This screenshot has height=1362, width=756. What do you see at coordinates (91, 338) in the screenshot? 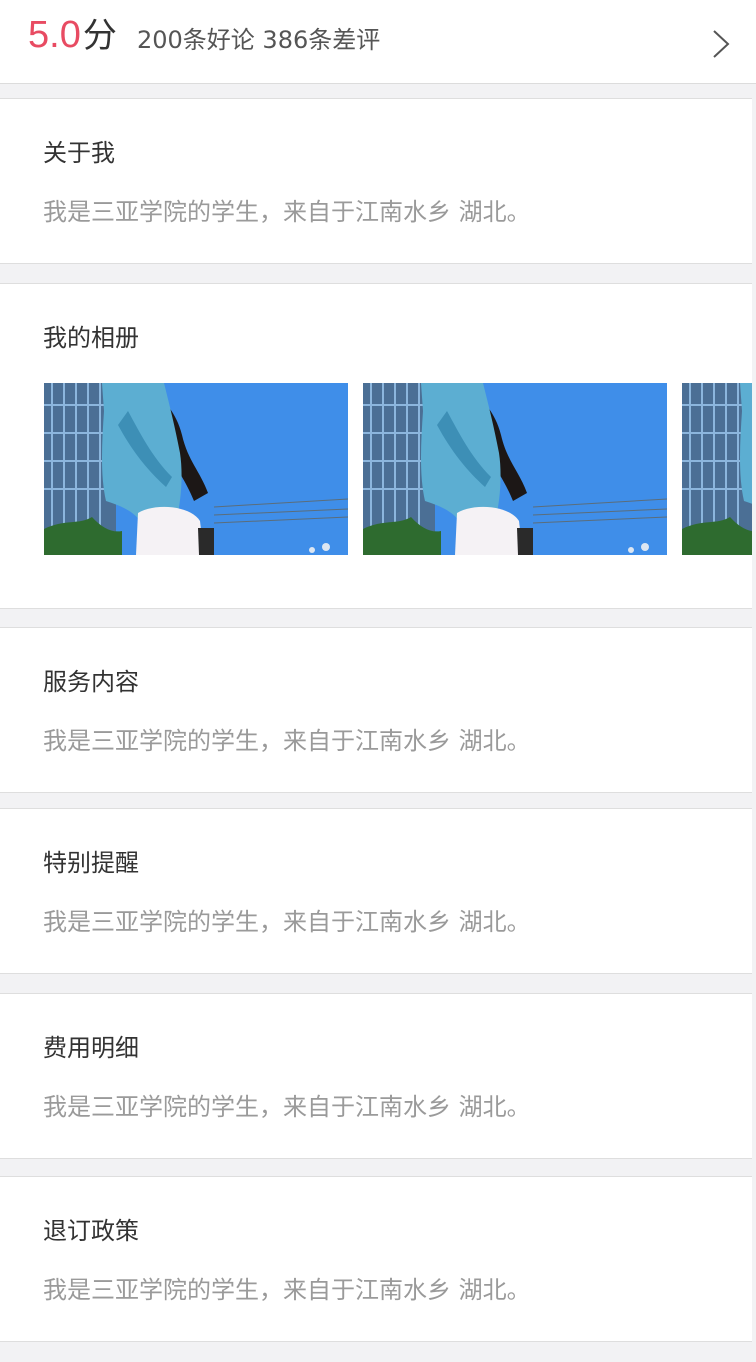
I see `album-title: 我的相册` at bounding box center [91, 338].